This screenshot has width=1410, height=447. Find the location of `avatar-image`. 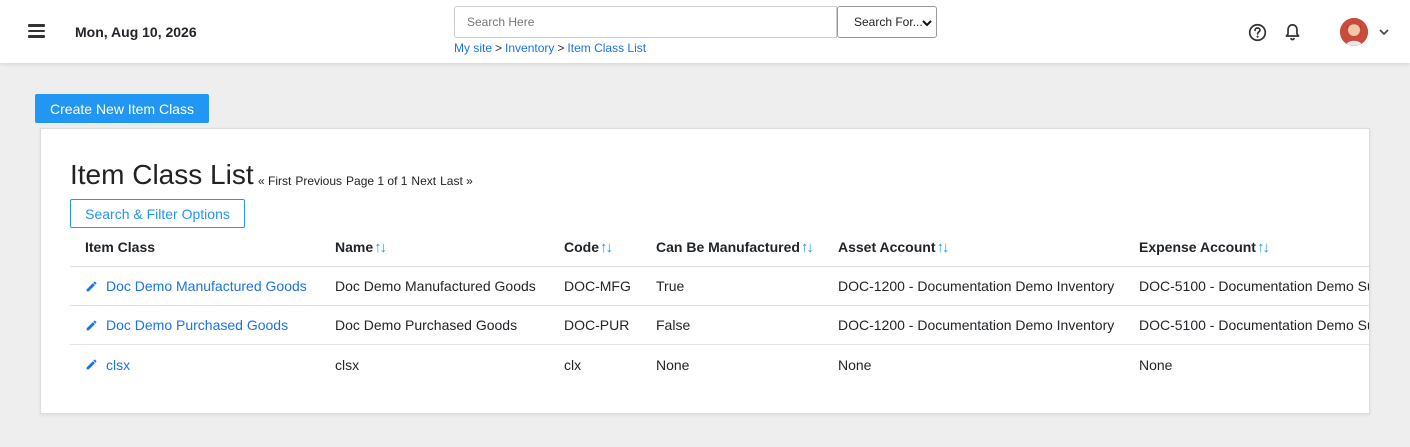

avatar-image is located at coordinates (1354, 32).